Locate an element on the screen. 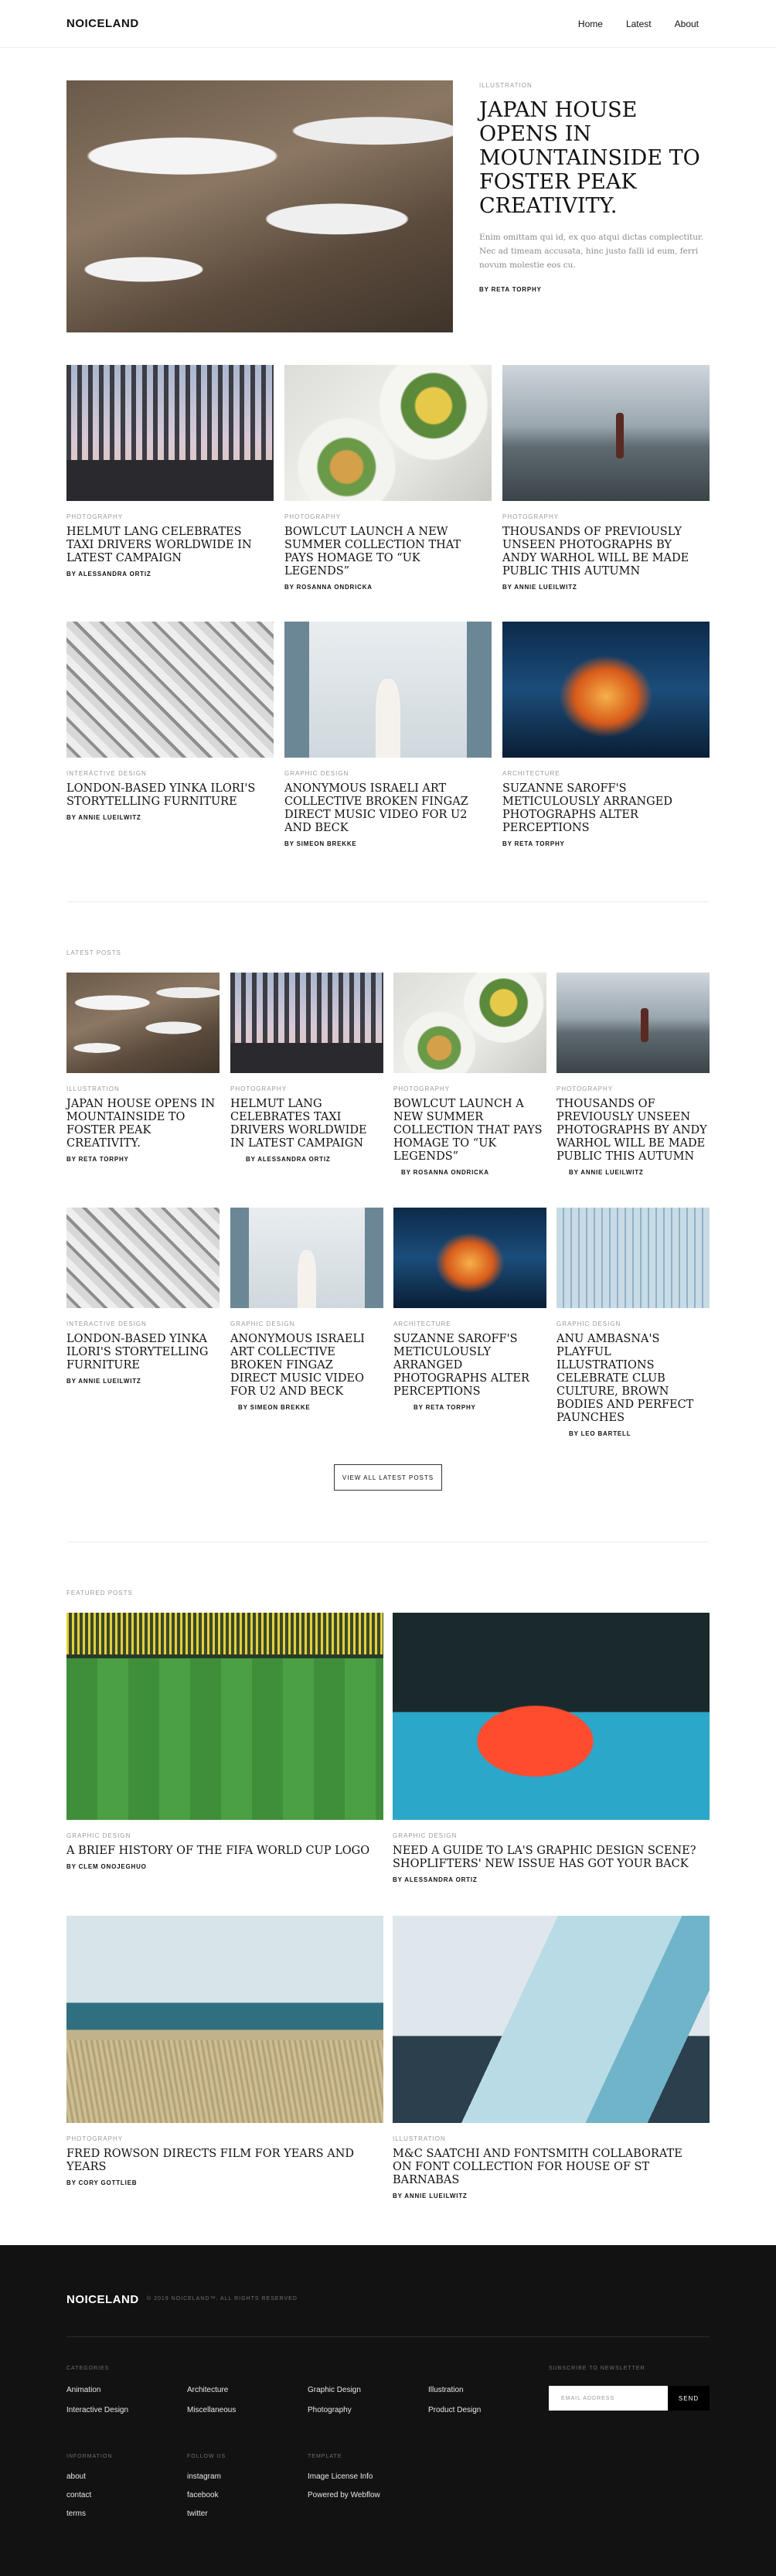  latest-image-warhol is located at coordinates (633, 1023).